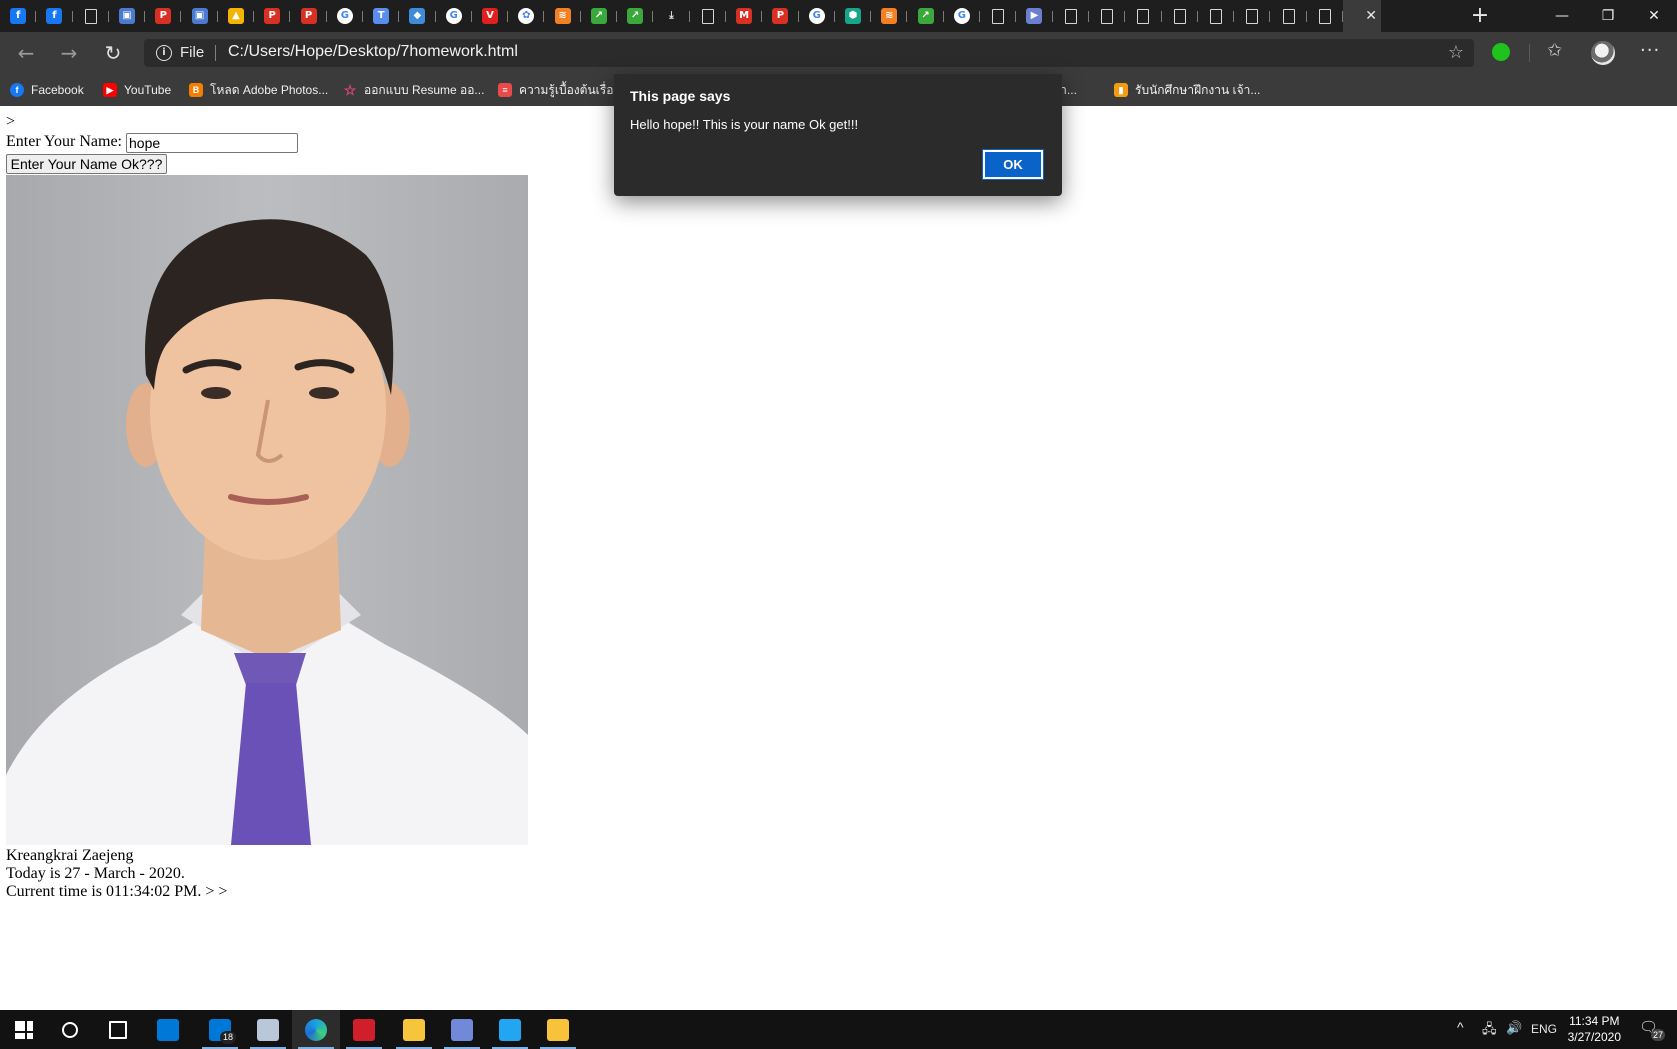 The width and height of the screenshot is (1677, 1049). I want to click on python-idle-icon, so click(414, 1029).